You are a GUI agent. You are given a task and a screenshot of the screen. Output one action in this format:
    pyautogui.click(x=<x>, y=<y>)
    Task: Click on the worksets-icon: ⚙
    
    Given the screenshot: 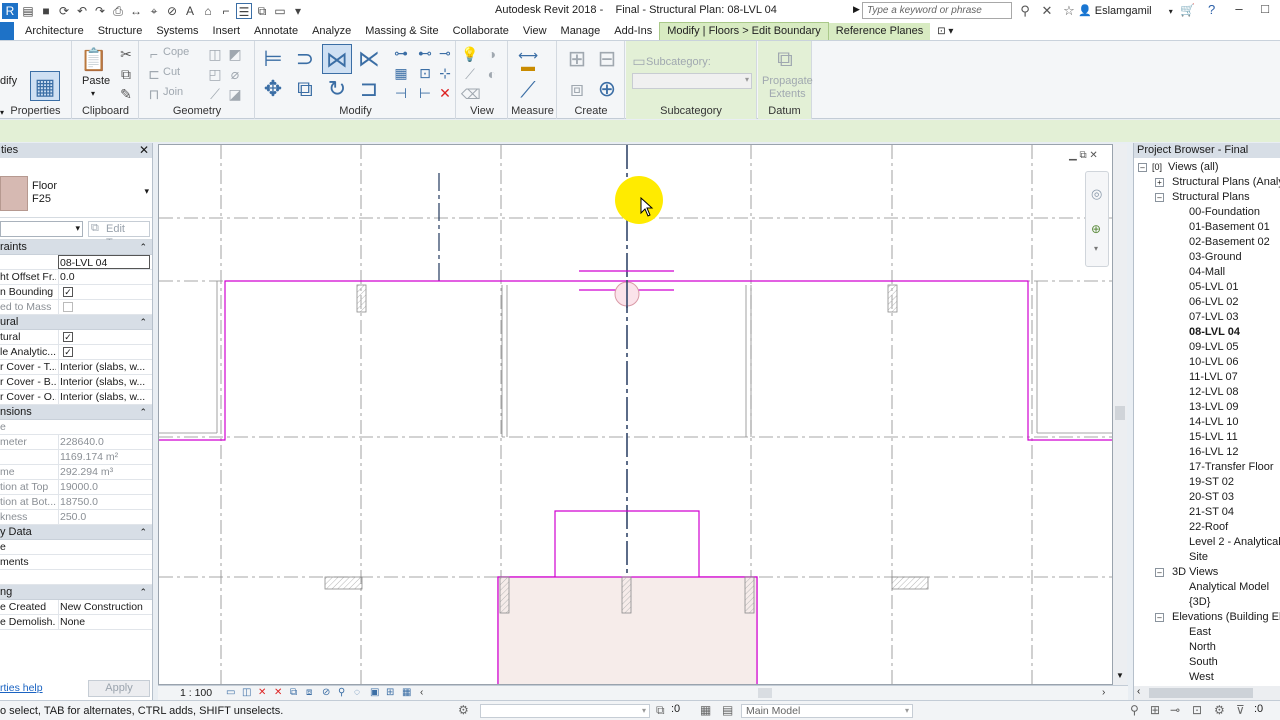 What is the action you would take?
    pyautogui.click(x=463, y=710)
    